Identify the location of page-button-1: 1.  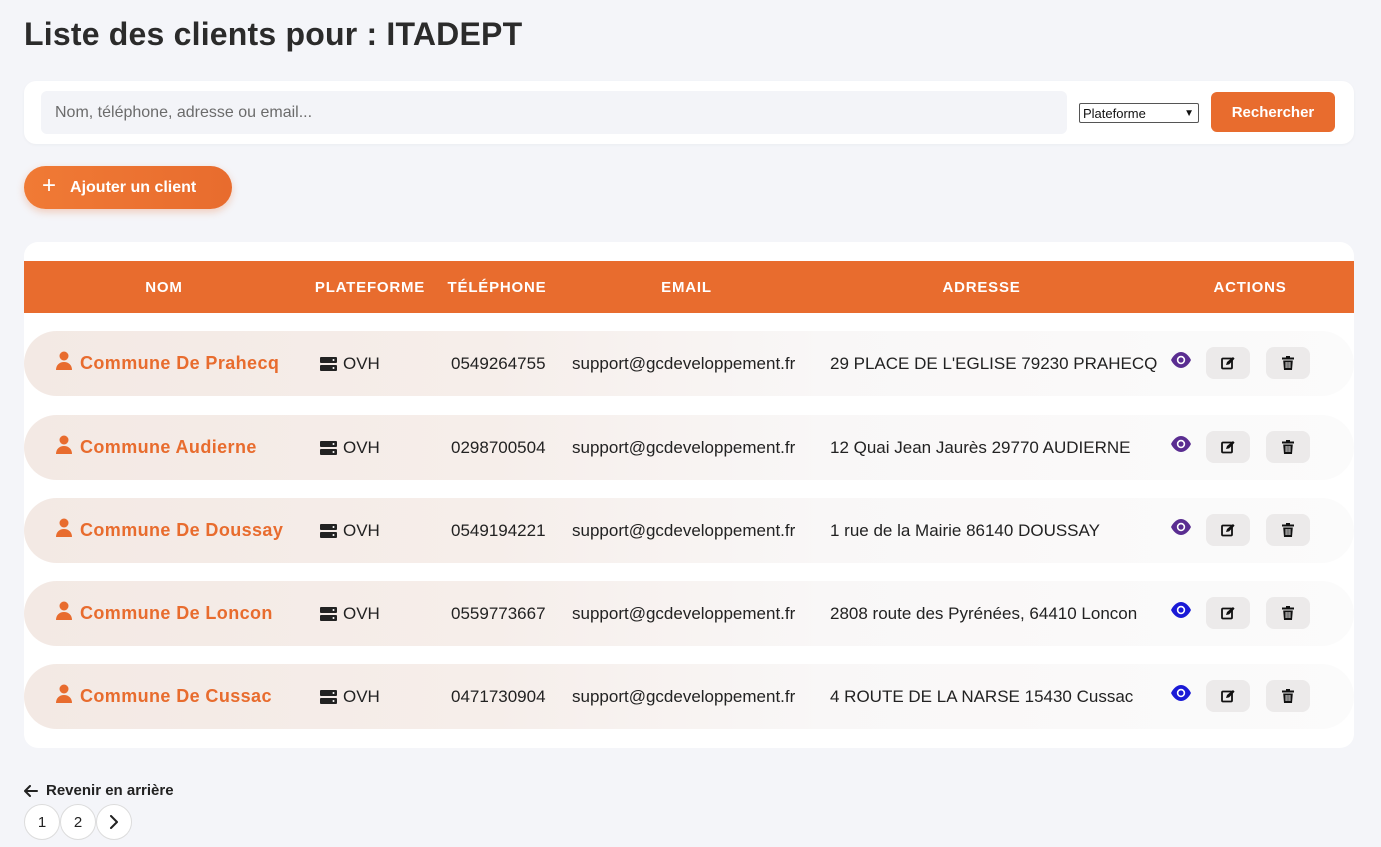
(42, 822).